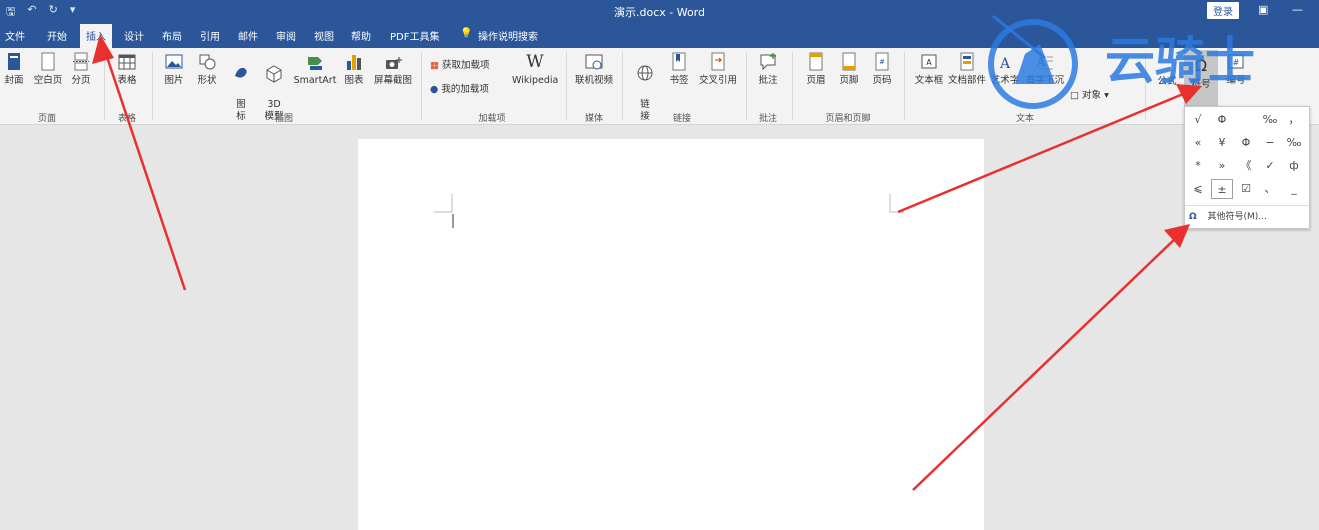 The width and height of the screenshot is (1319, 530). Describe the element at coordinates (324, 35) in the screenshot. I see `tab-view: 视图` at that location.